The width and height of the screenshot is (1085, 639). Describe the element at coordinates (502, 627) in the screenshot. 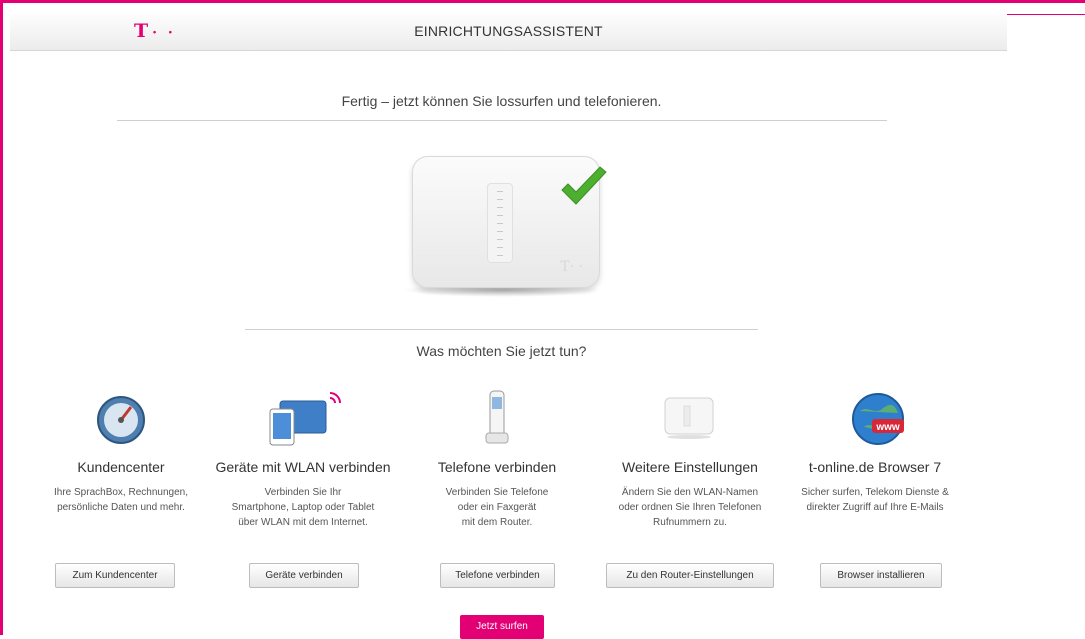

I see `jetzt-surfen-button: Jetzt surfen` at that location.